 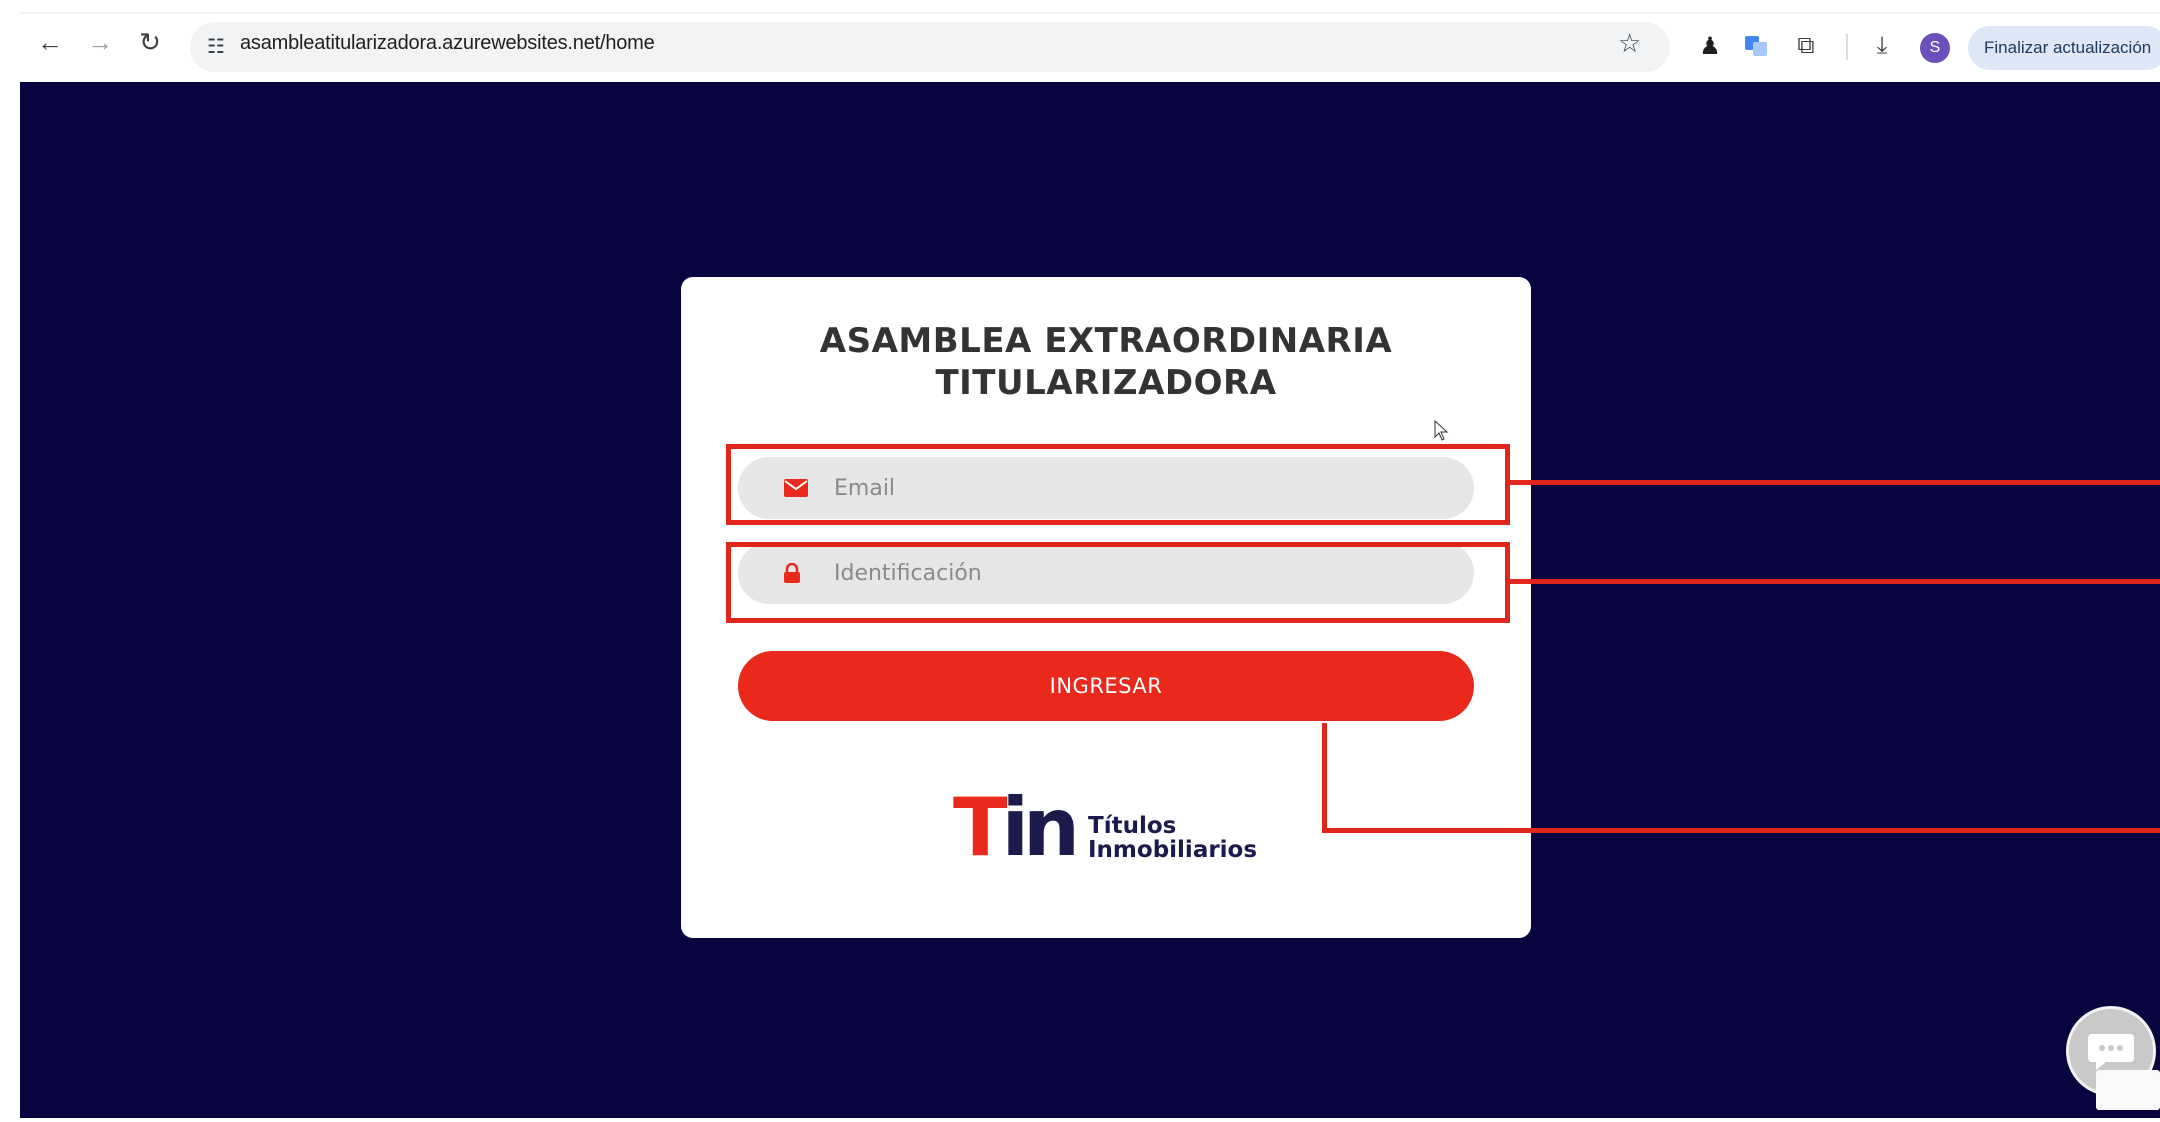 What do you see at coordinates (1882, 46) in the screenshot?
I see `download-icon: ⤓` at bounding box center [1882, 46].